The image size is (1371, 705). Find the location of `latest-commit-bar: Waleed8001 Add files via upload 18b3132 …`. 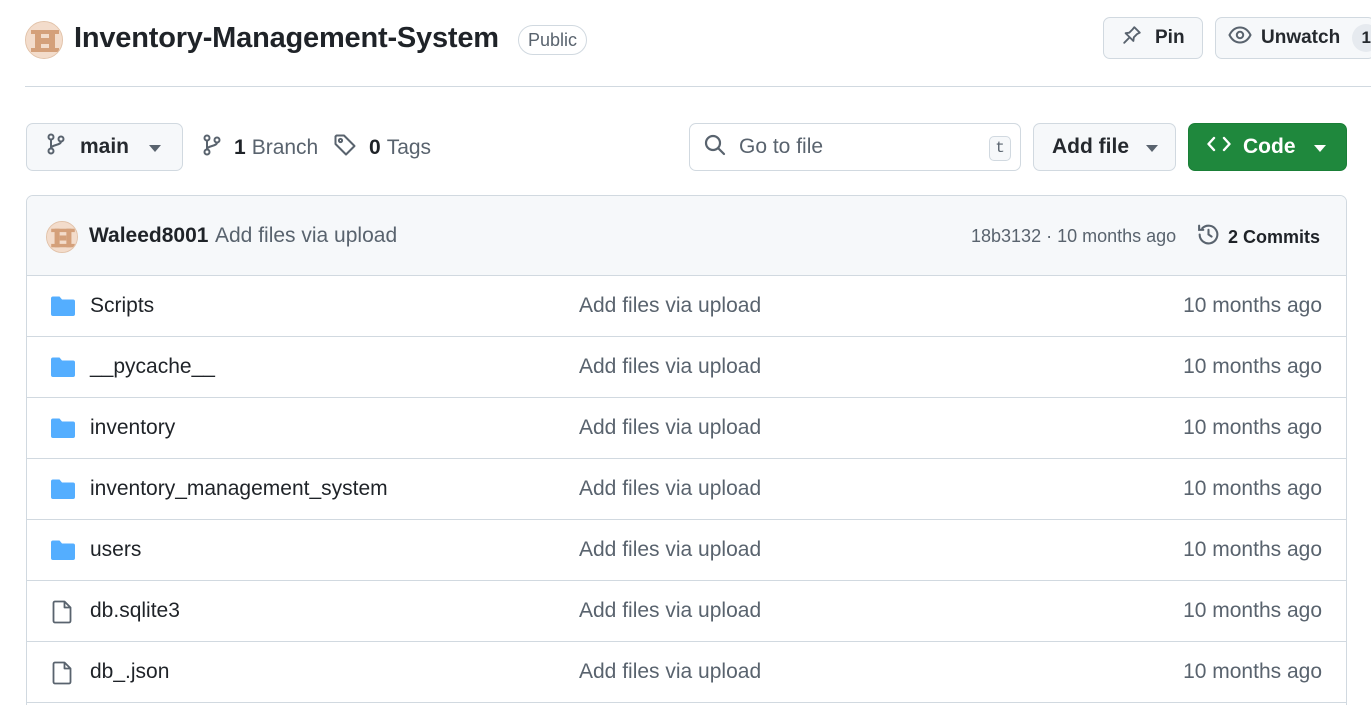

latest-commit-bar: Waleed8001 Add files via upload 18b3132 … is located at coordinates (686, 236).